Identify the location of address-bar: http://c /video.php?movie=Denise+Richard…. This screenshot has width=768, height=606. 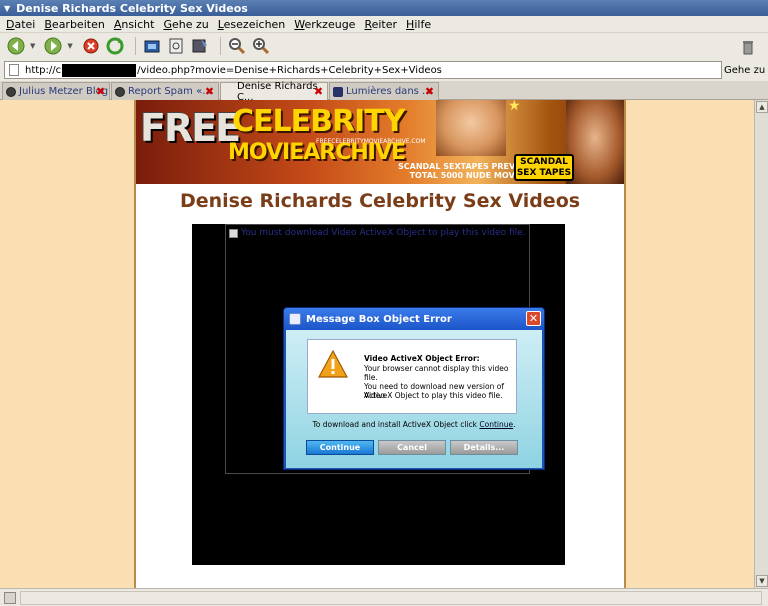
(384, 70).